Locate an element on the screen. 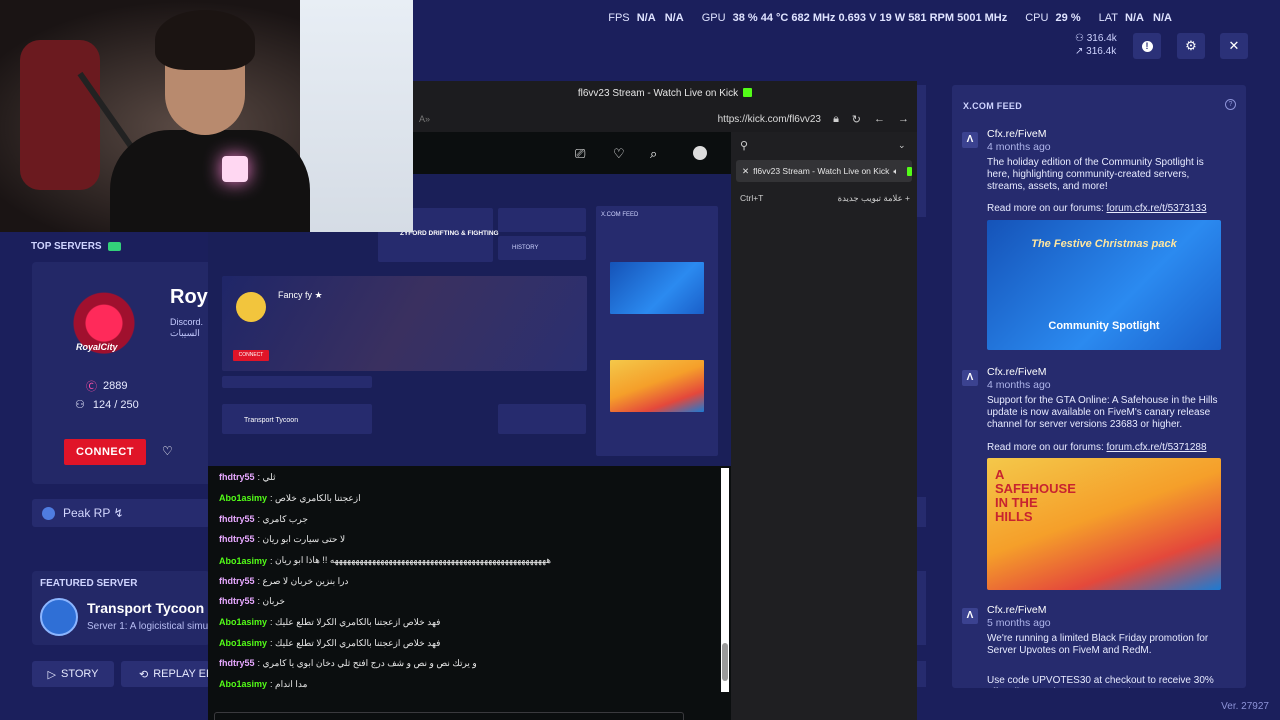  chat-message: Abo1asimy: ازعجتنا بالكامري خلاص is located at coordinates (290, 498).